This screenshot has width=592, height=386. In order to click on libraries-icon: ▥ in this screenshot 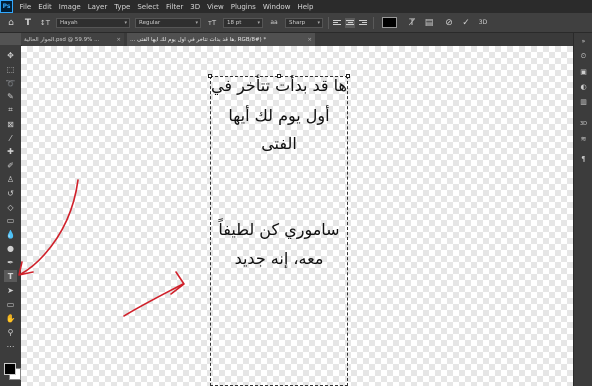, I will do `click(583, 101)`.